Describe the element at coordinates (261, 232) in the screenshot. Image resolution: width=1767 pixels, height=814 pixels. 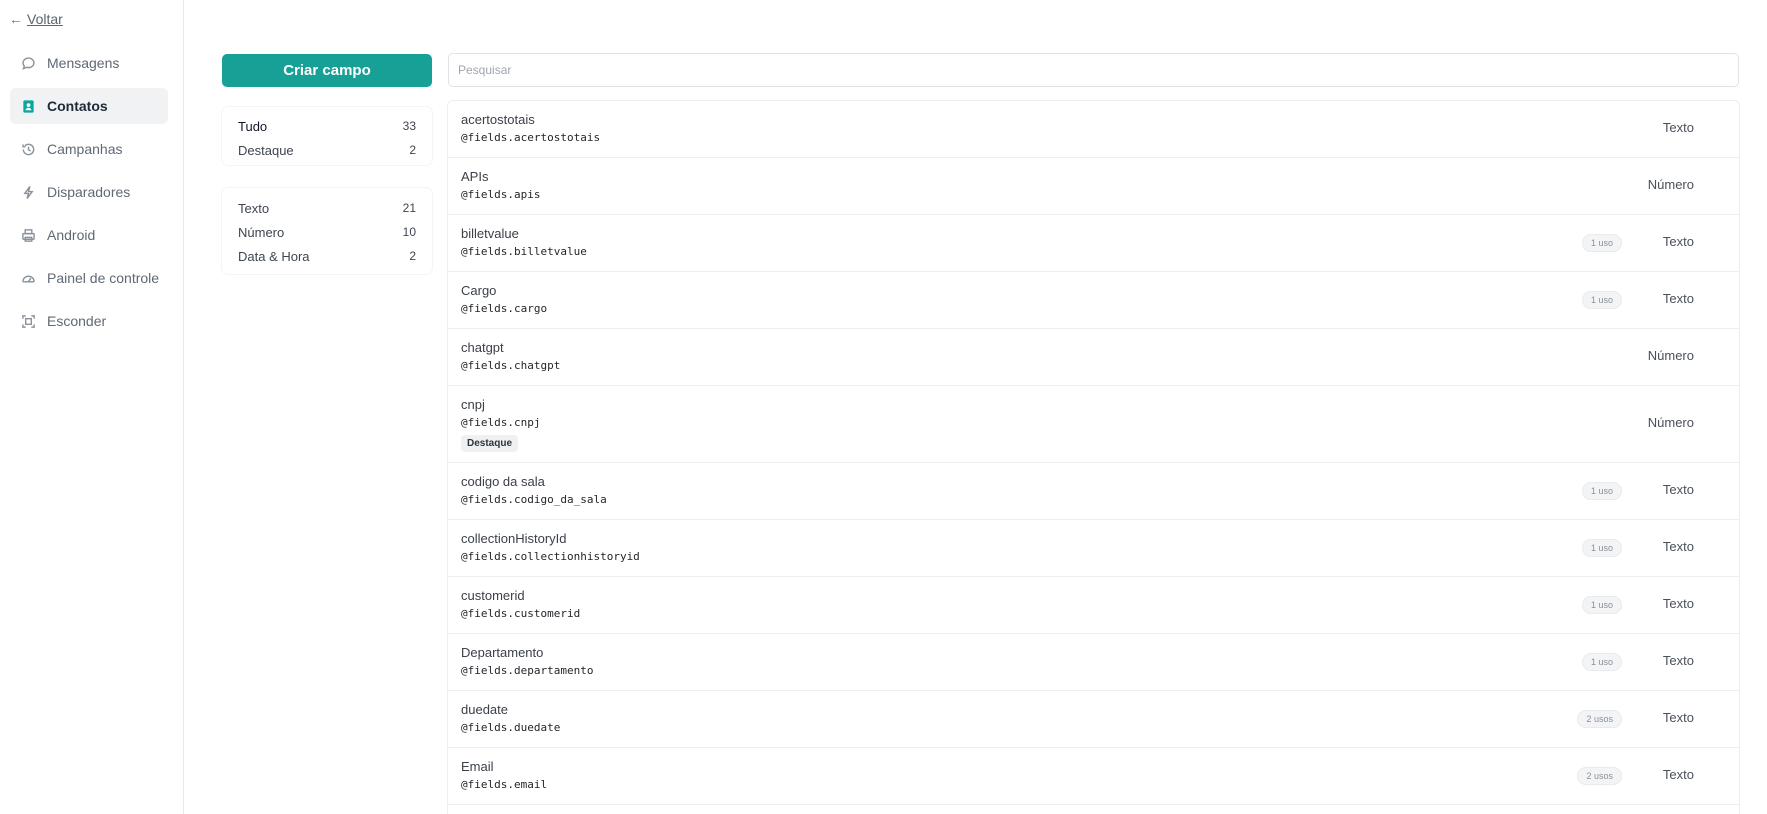
I see `filter-label: Número` at that location.